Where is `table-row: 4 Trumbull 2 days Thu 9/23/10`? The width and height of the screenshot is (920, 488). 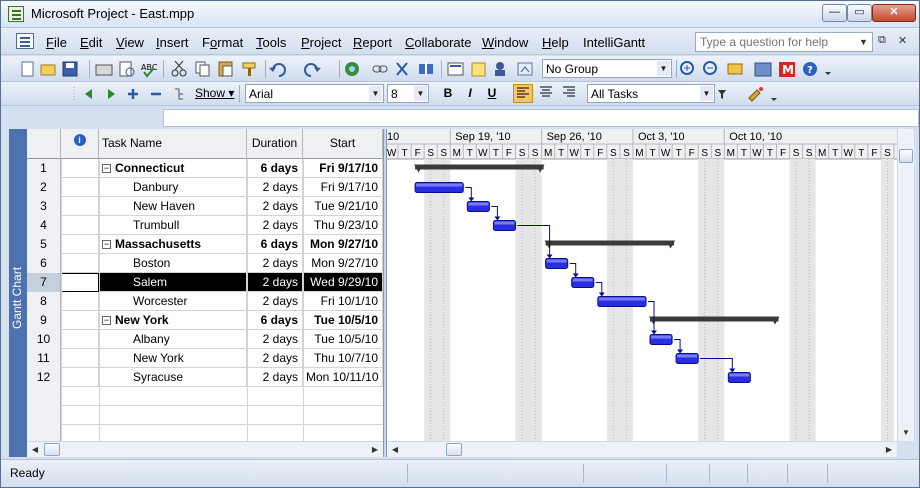
table-row: 4 Trumbull 2 days Thu 9/23/10 is located at coordinates (205, 225).